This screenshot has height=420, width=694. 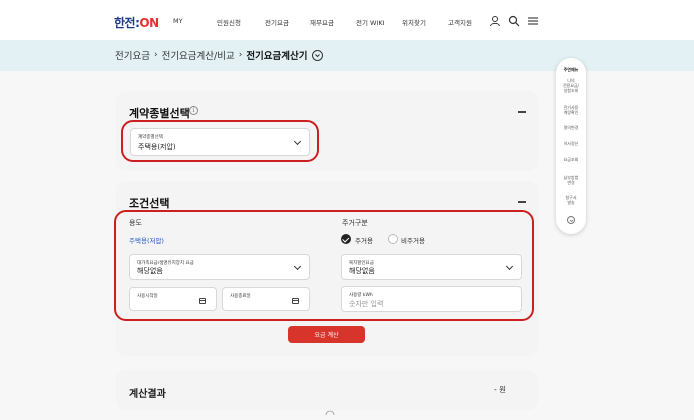 I want to click on nav-support: 고객지원, so click(x=460, y=22).